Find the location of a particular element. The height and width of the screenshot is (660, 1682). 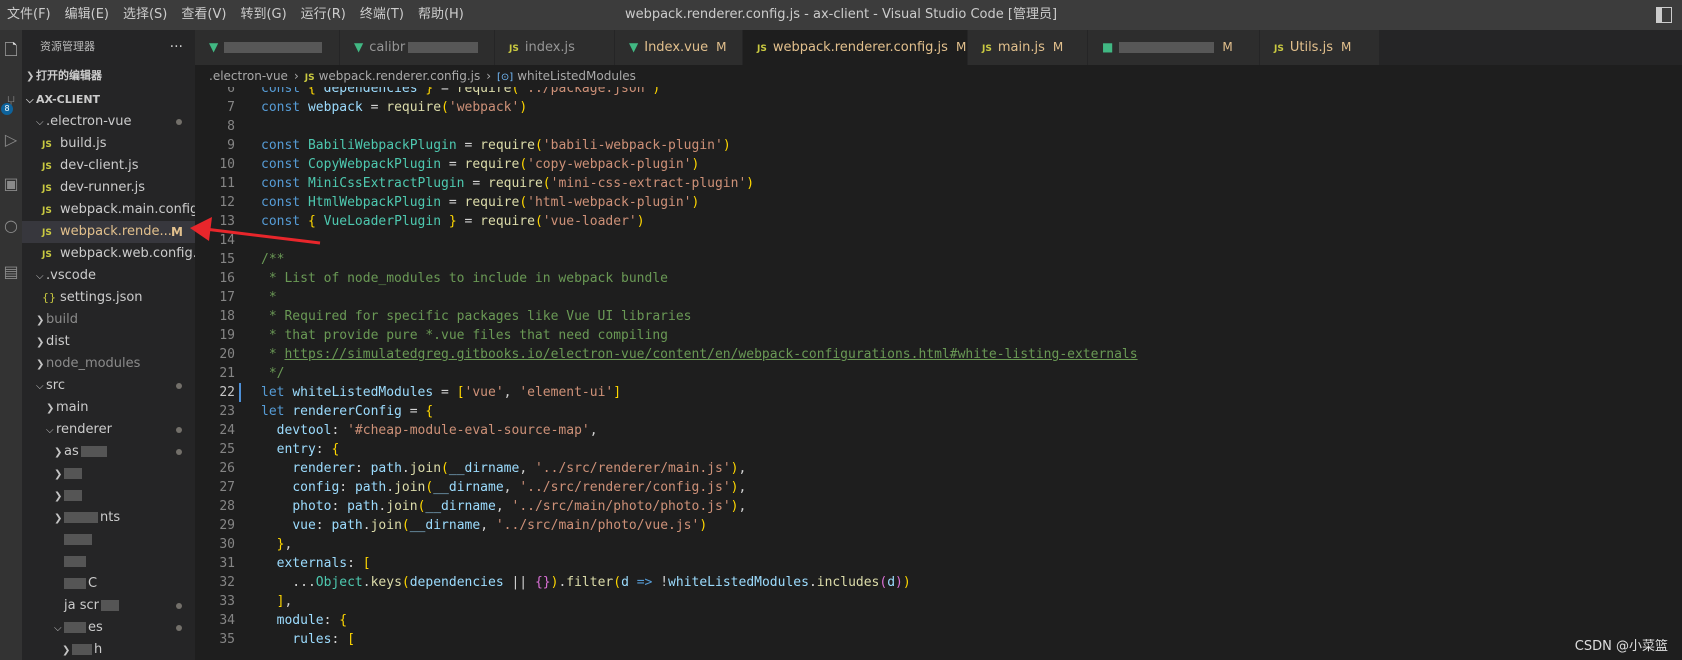

more-actions-icon: ··· is located at coordinates (176, 47).